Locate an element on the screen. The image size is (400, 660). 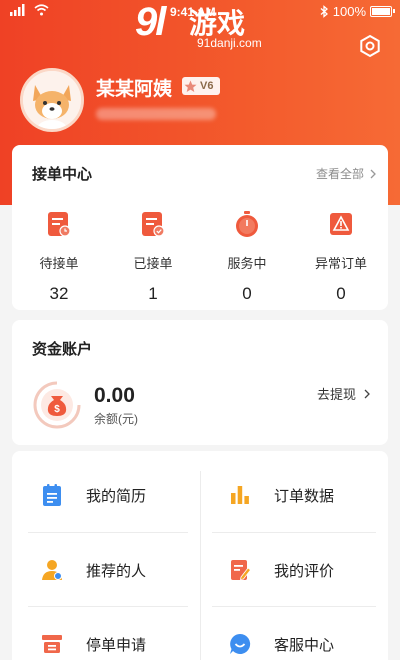
menu-label: 客服中心 is located at coordinates (304, 645).